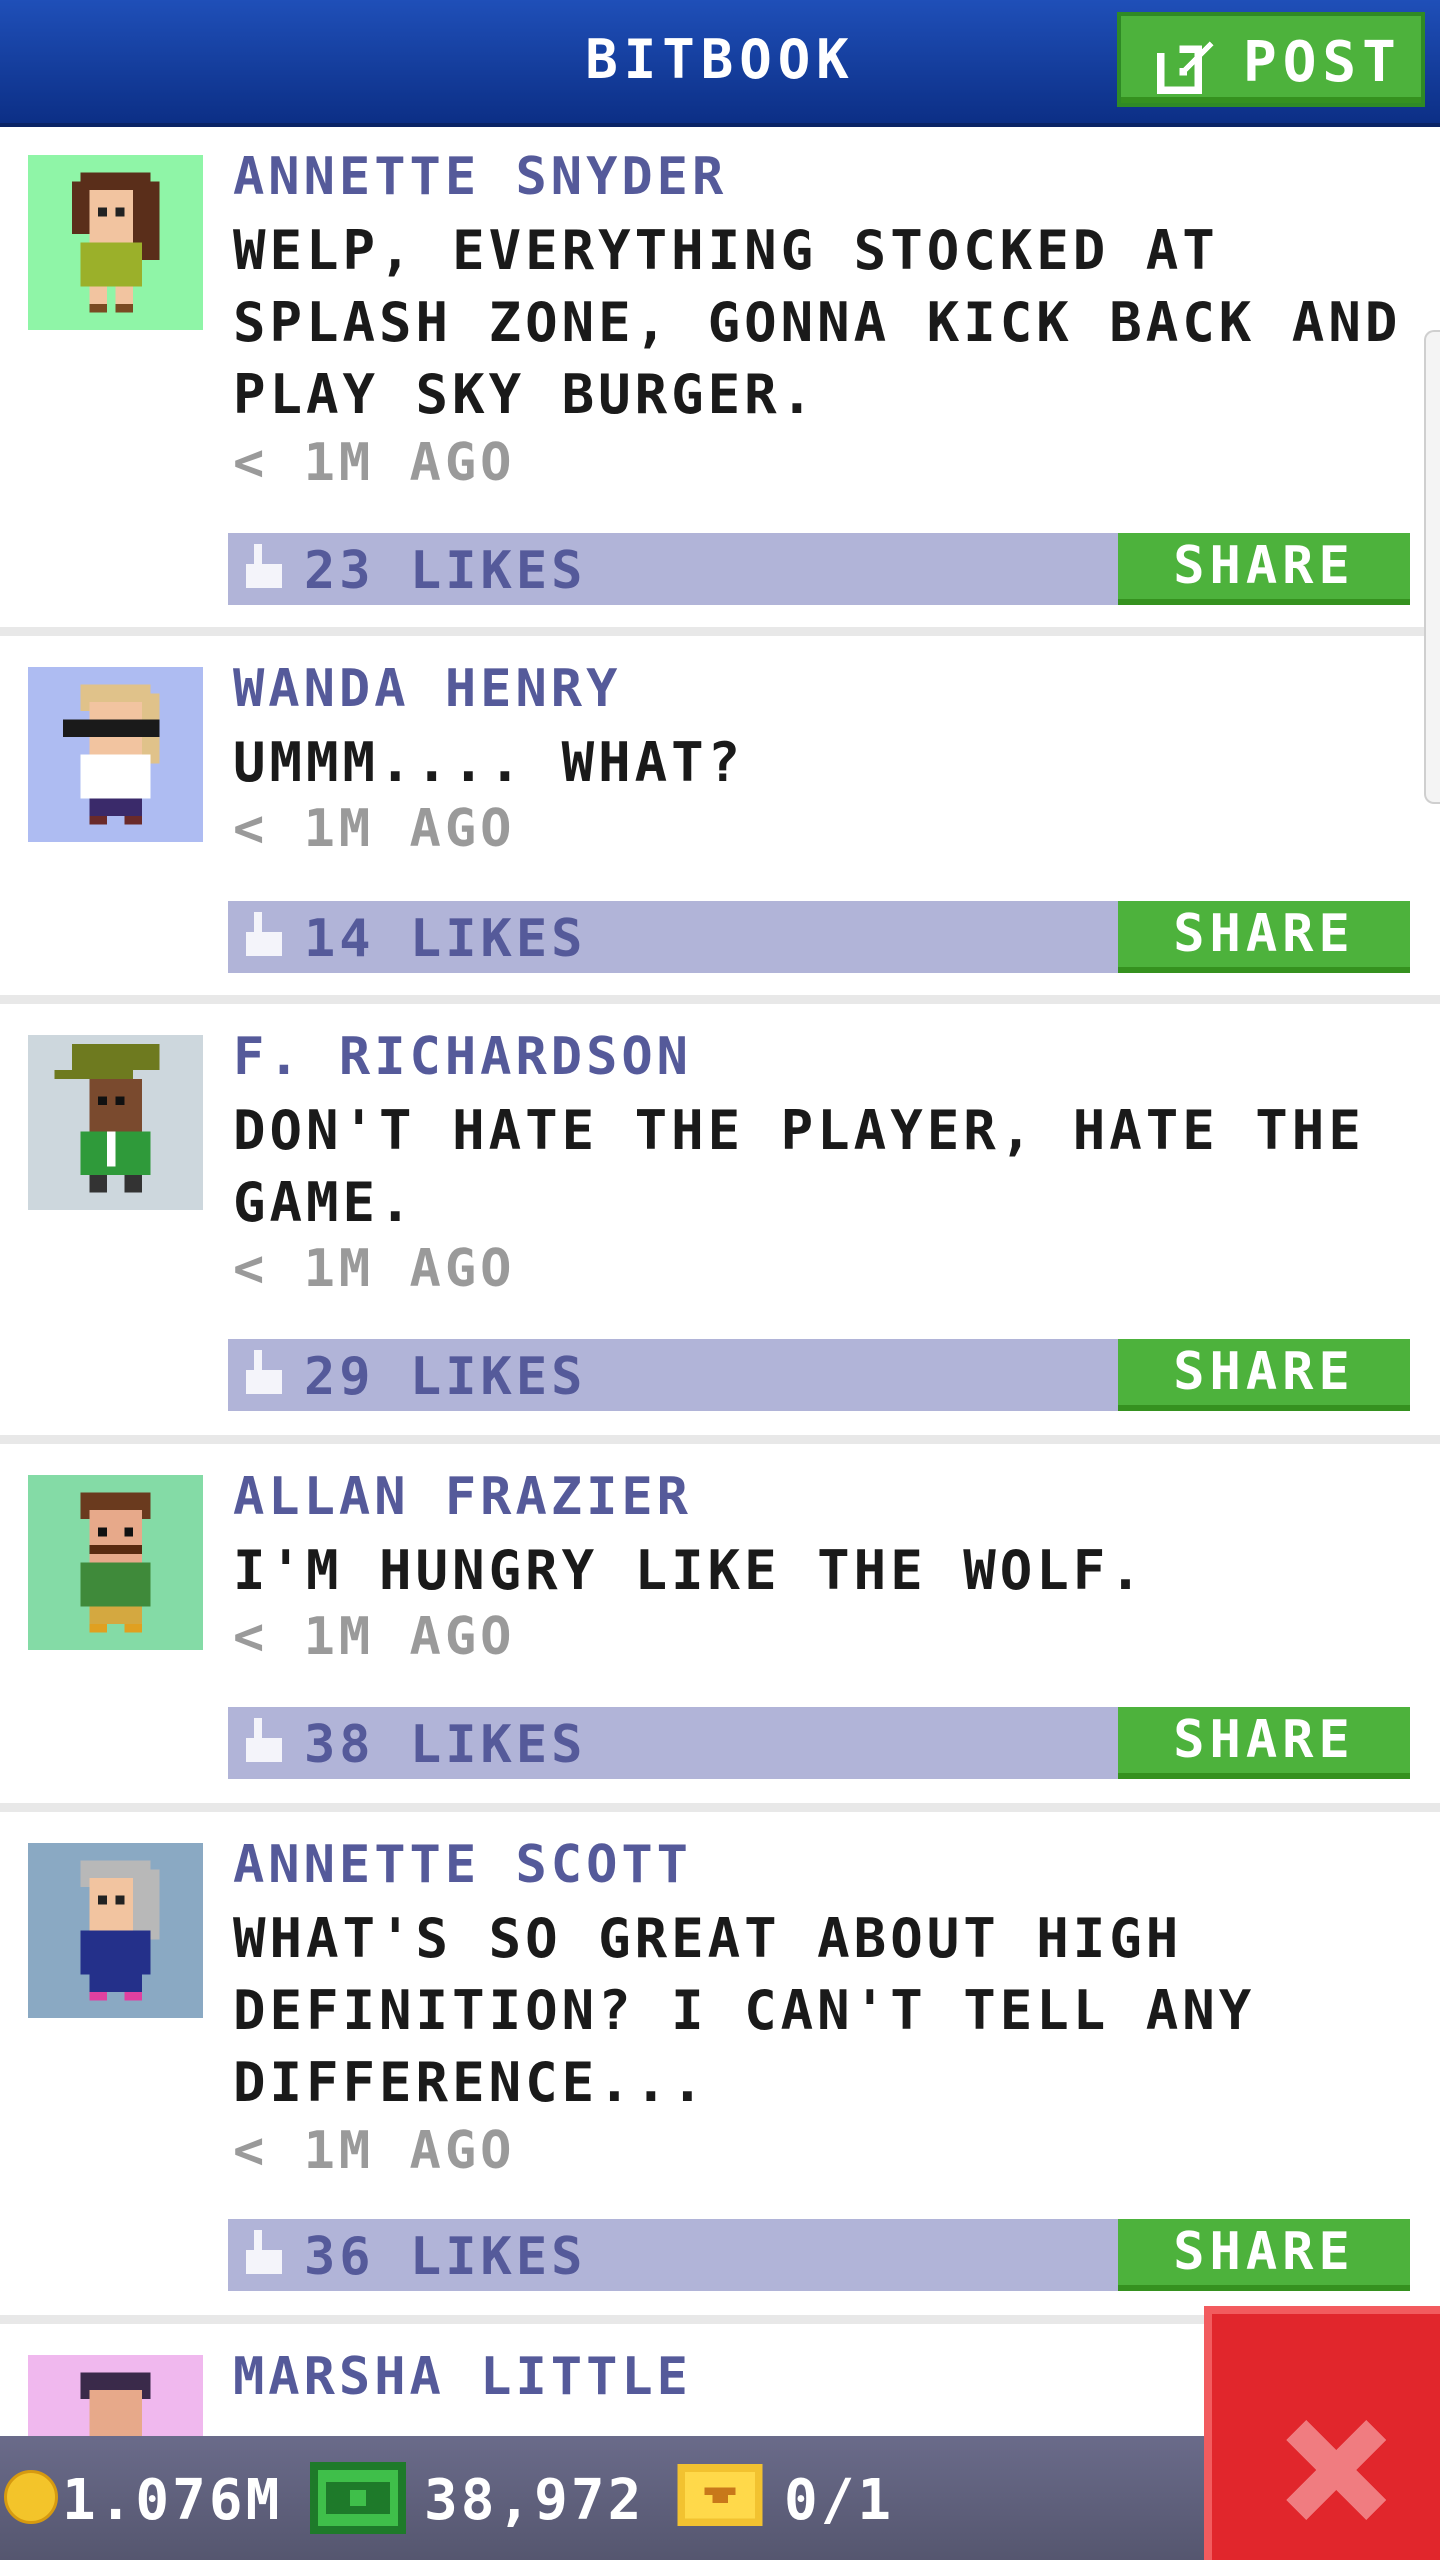 This screenshot has width=1440, height=2560. Describe the element at coordinates (819, 1375) in the screenshot. I see `like-bar: 29 LIKES SHARE` at that location.